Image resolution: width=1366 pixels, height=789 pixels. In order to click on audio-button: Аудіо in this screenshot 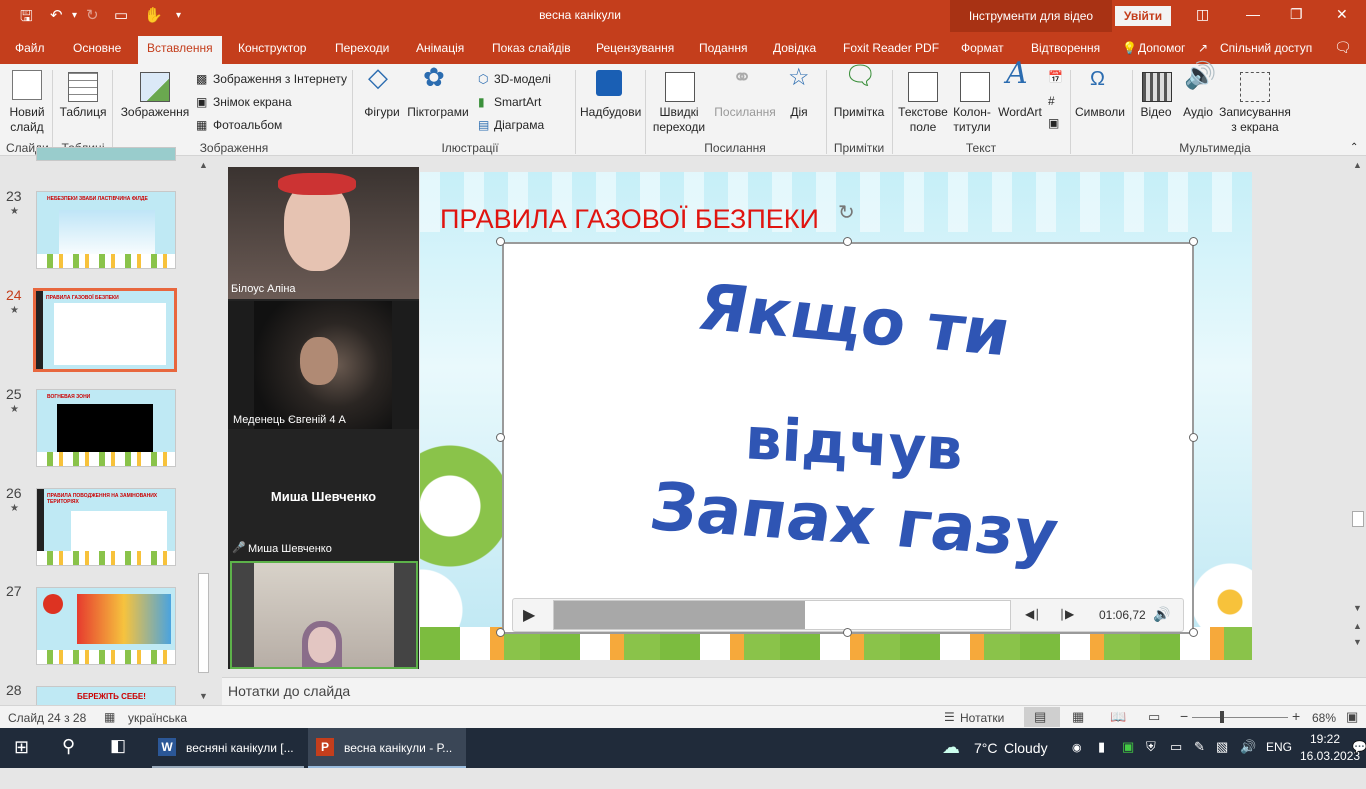, I will do `click(1198, 112)`.